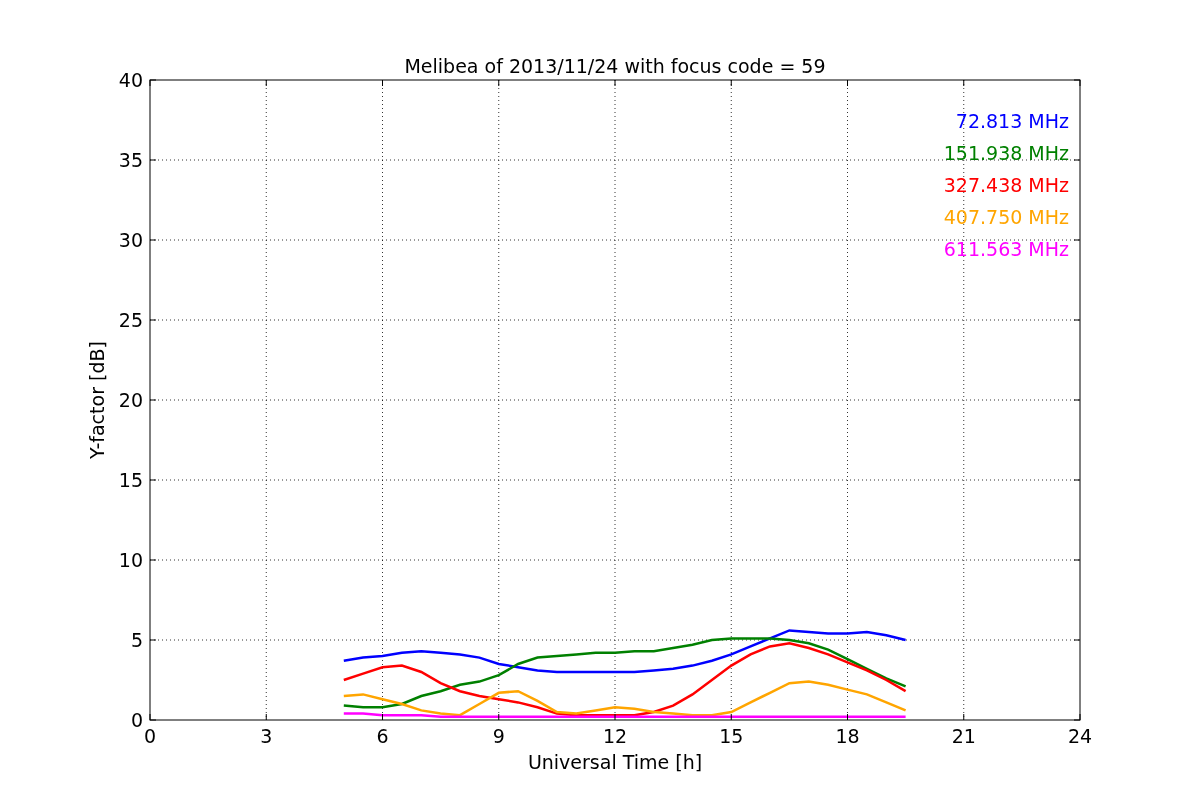 The image size is (1200, 800). I want to click on legend-label: 72.813 MHz, so click(1012, 121).